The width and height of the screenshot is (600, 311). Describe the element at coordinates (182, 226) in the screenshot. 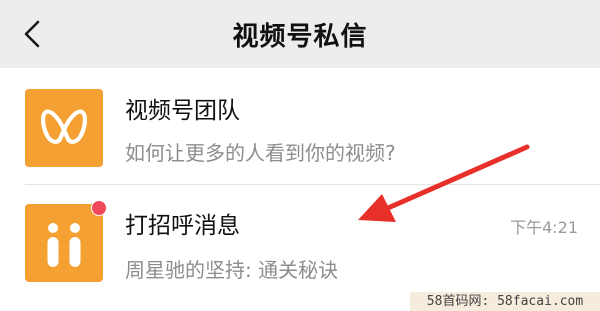

I see `conversation-name: 打招呼消息` at that location.